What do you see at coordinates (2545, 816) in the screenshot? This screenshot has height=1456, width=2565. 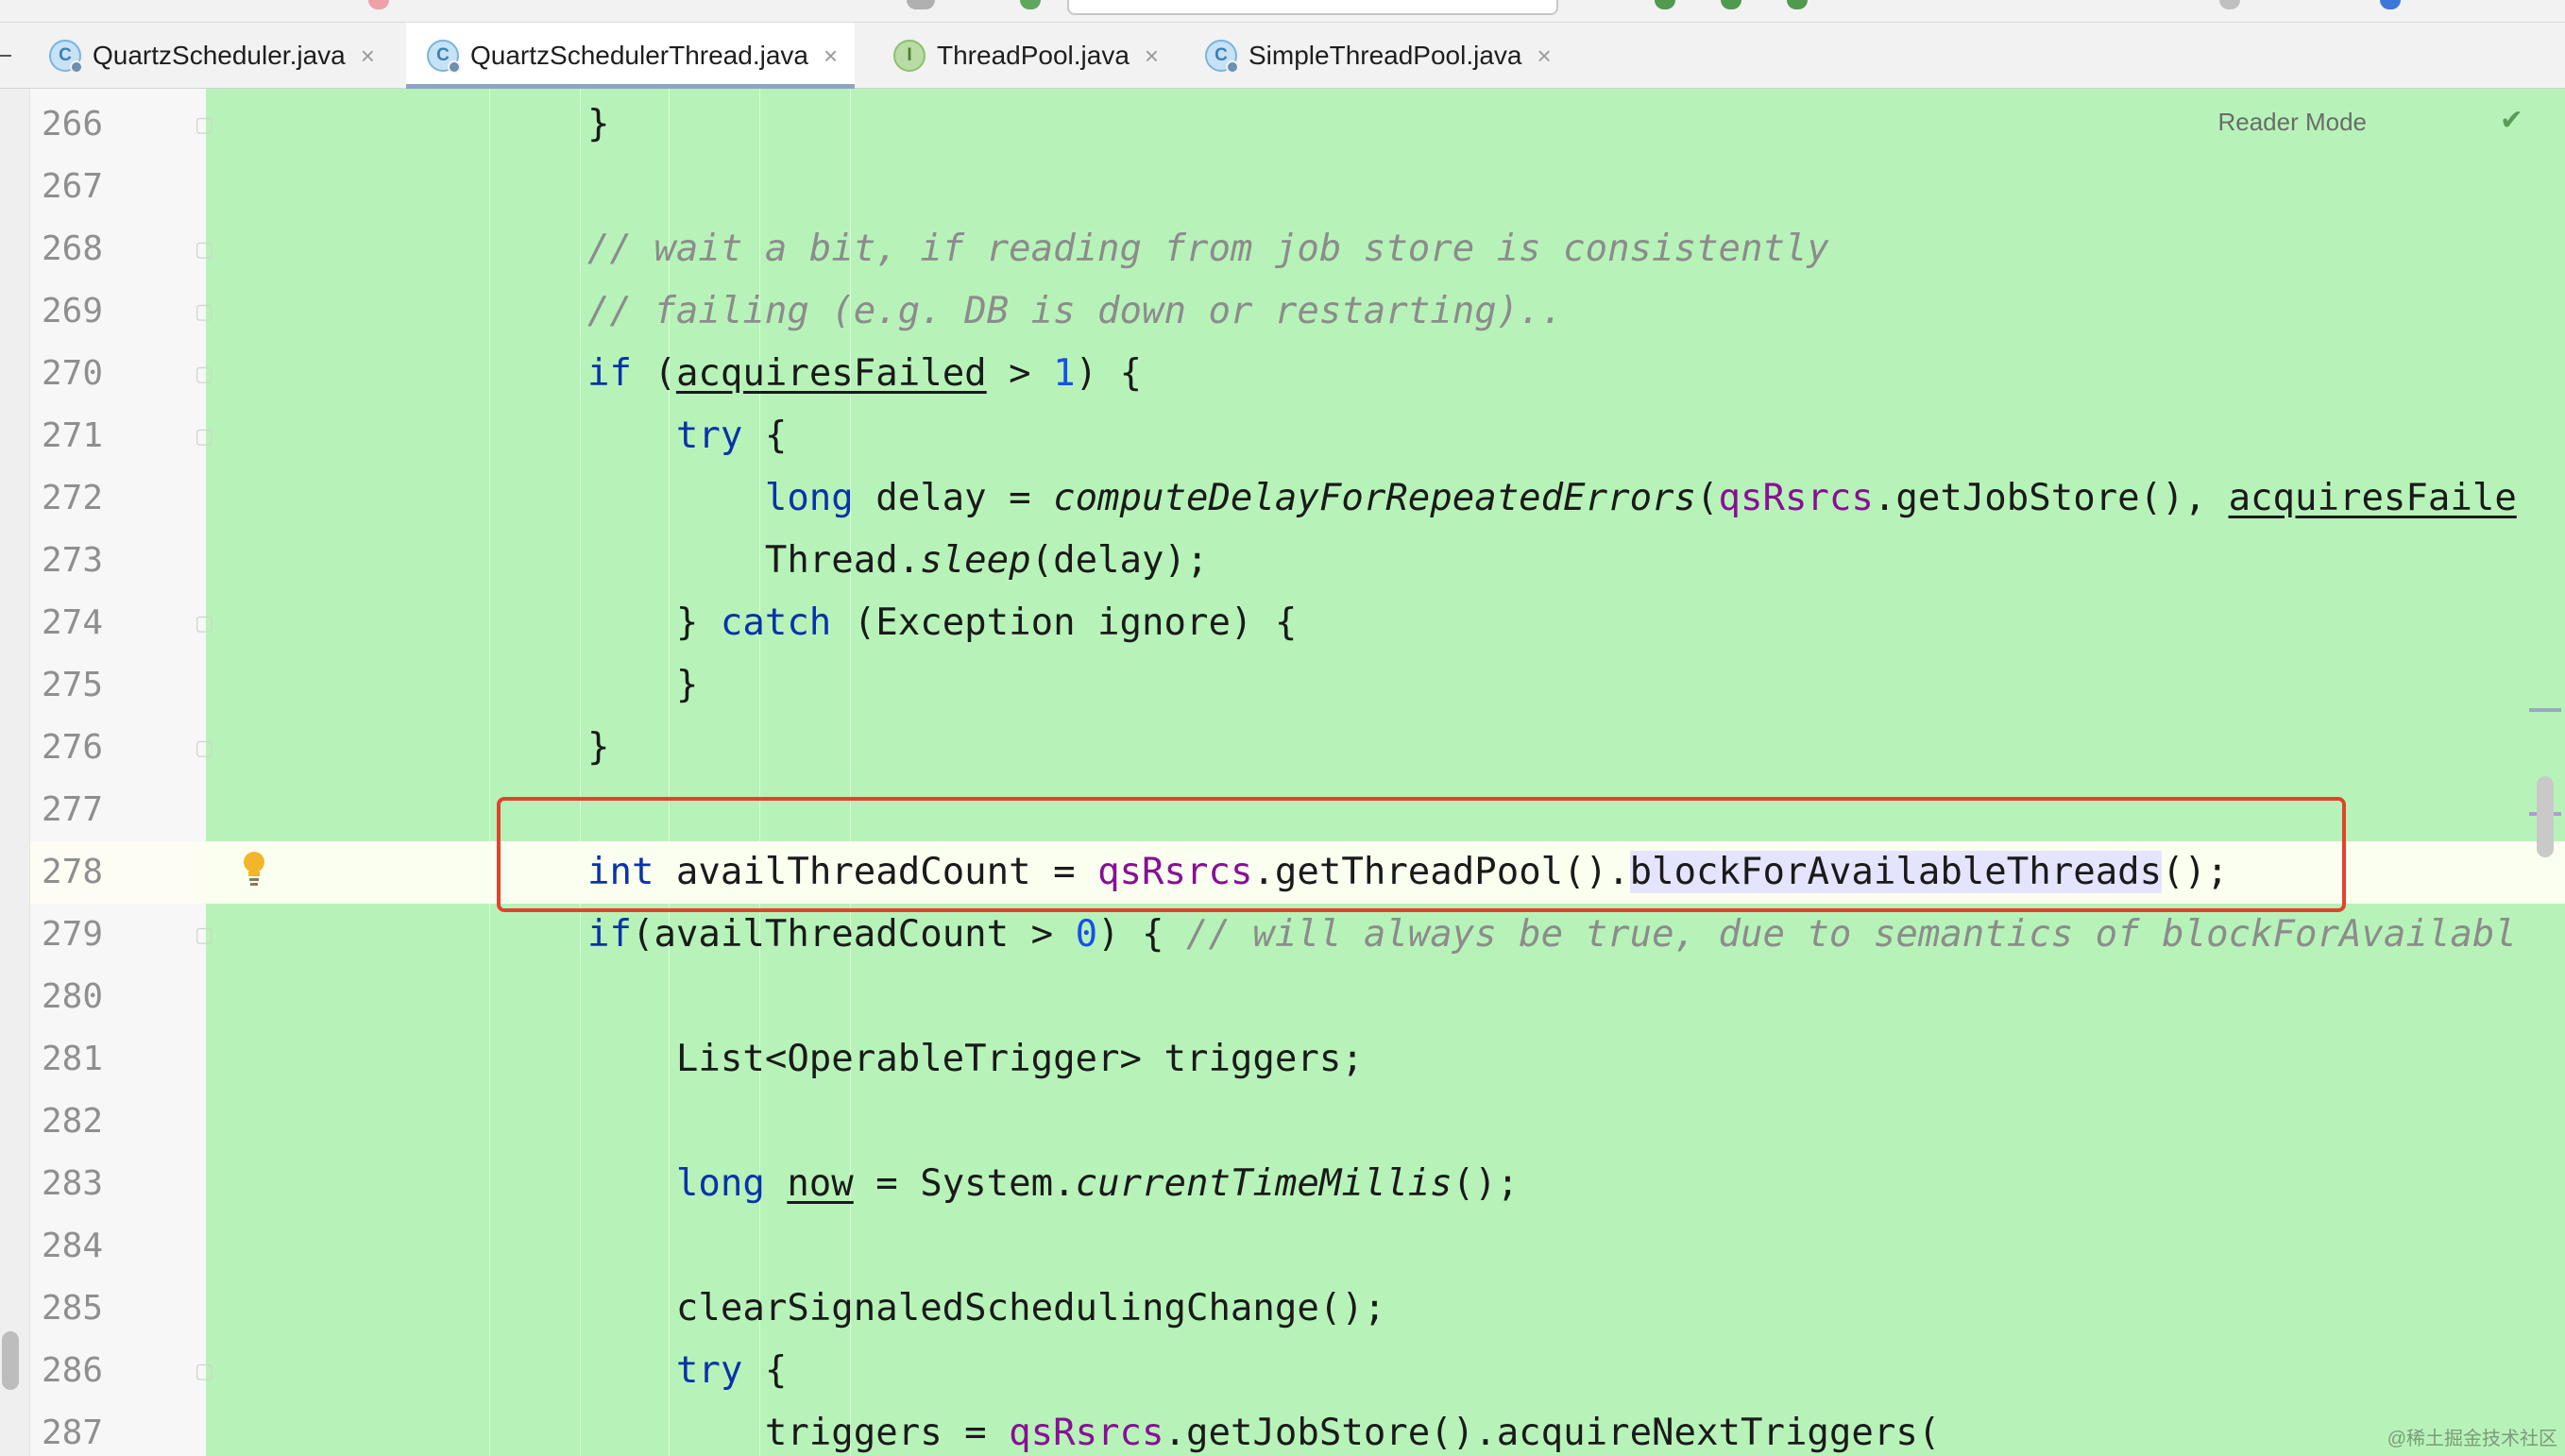 I see `vertical-scrollbar-thumb` at bounding box center [2545, 816].